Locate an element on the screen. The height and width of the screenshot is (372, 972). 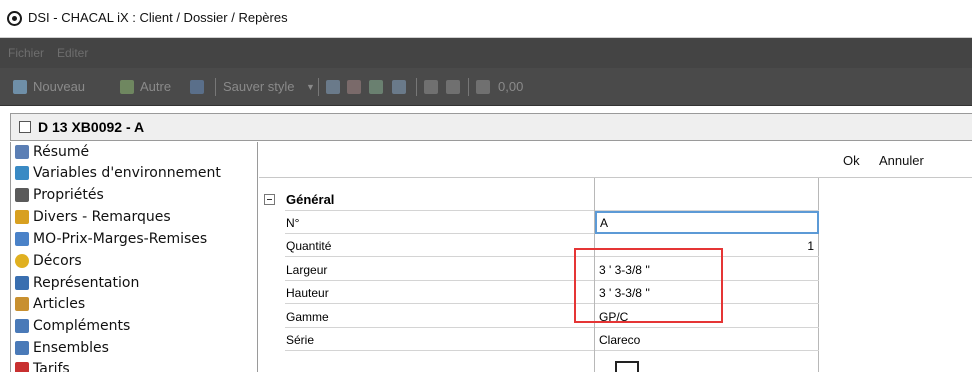
property-row-gamme: Gamme GP/C is located at coordinates (539, 316).